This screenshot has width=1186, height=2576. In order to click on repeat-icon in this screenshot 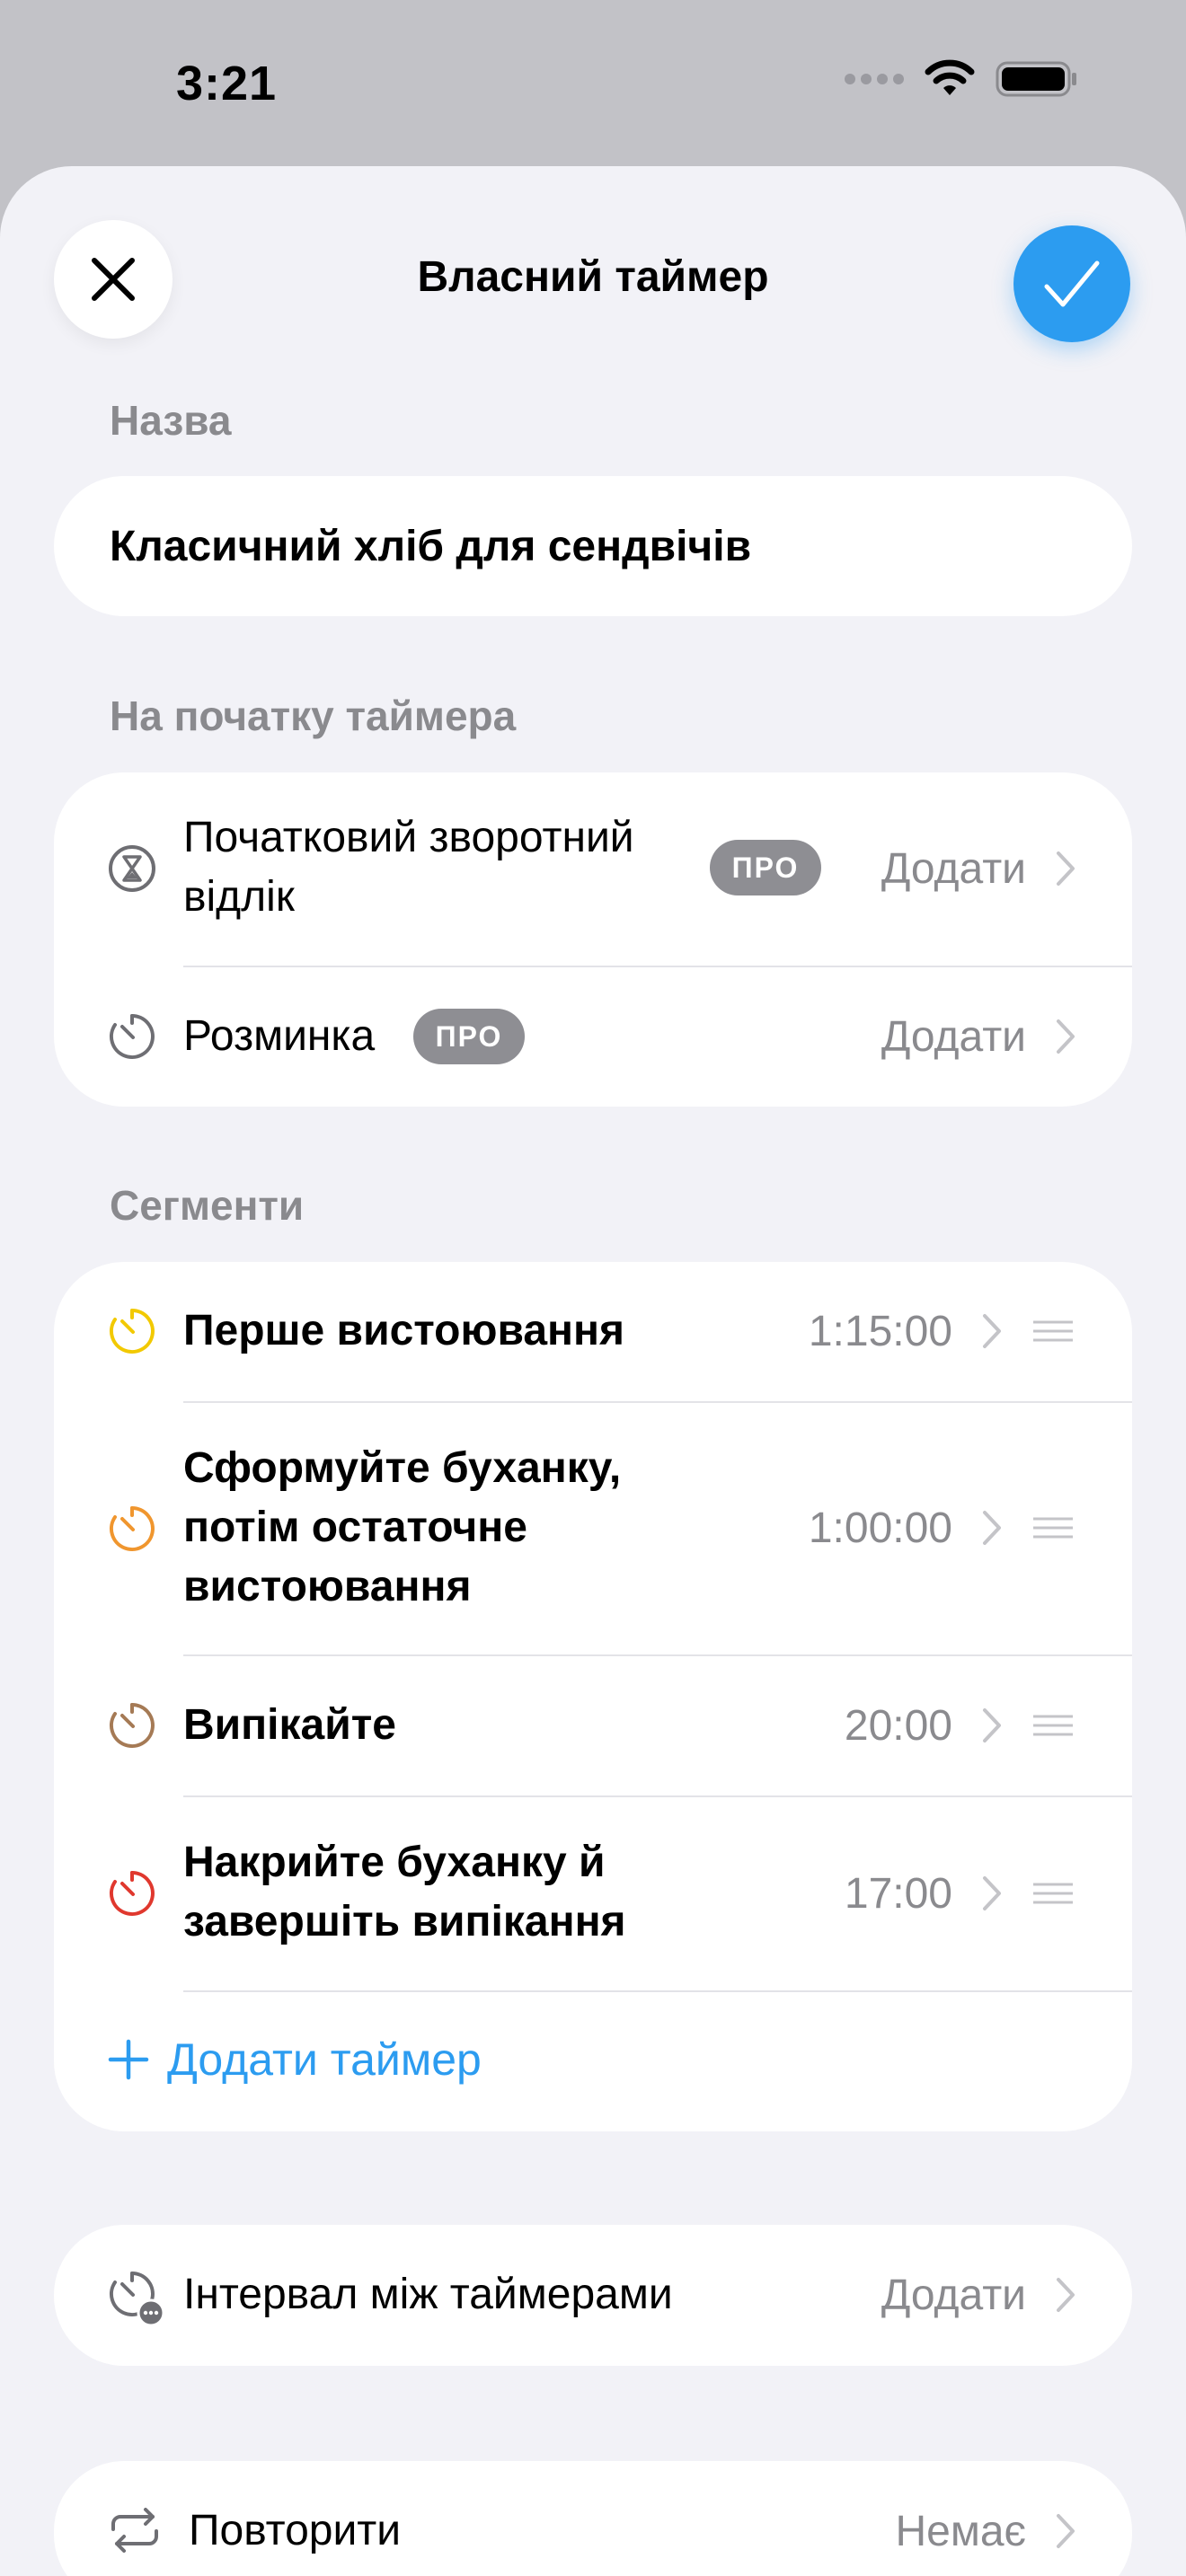, I will do `click(134, 2530)`.